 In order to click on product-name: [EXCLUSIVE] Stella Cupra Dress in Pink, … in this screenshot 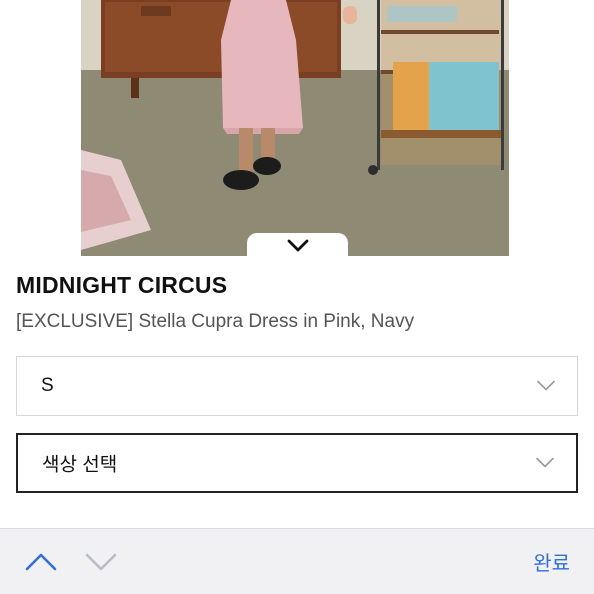, I will do `click(215, 321)`.